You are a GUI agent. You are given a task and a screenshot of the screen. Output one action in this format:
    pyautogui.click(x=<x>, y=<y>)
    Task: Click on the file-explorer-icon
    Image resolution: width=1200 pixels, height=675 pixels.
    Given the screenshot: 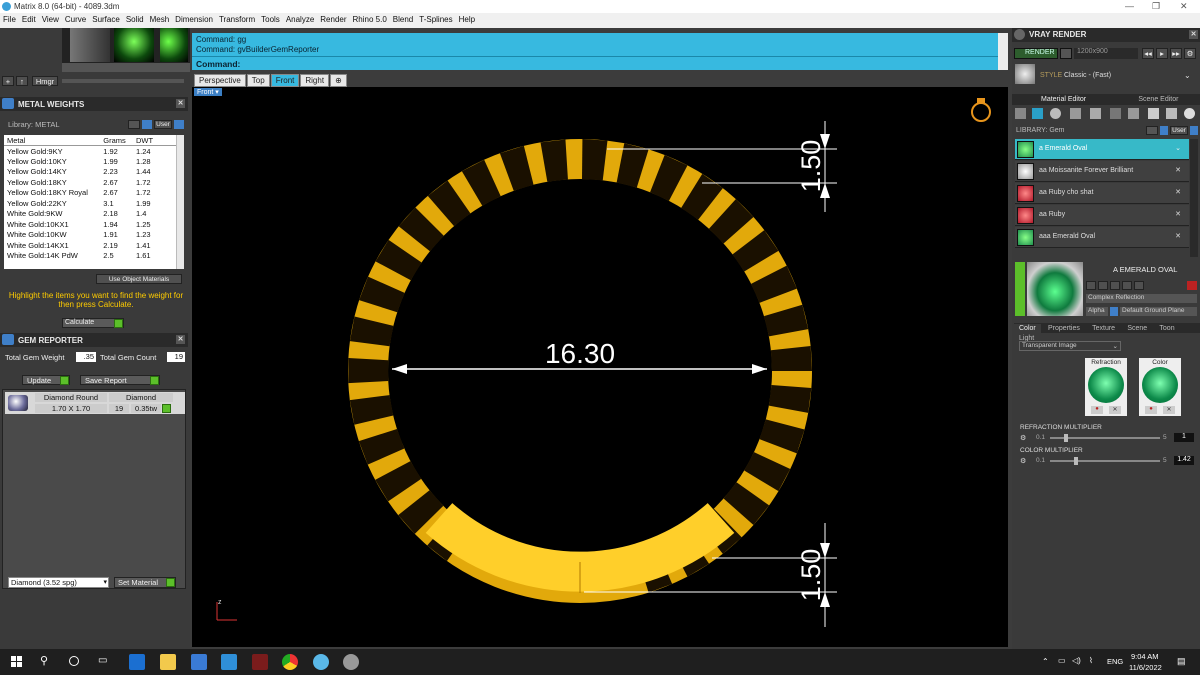 What is the action you would take?
    pyautogui.click(x=168, y=662)
    